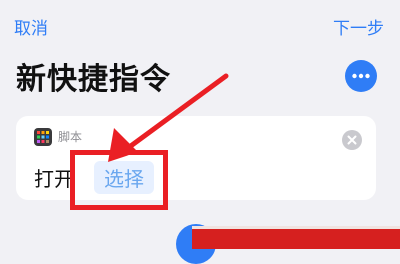  Describe the element at coordinates (296, 237) in the screenshot. I see `caption-banner` at that location.